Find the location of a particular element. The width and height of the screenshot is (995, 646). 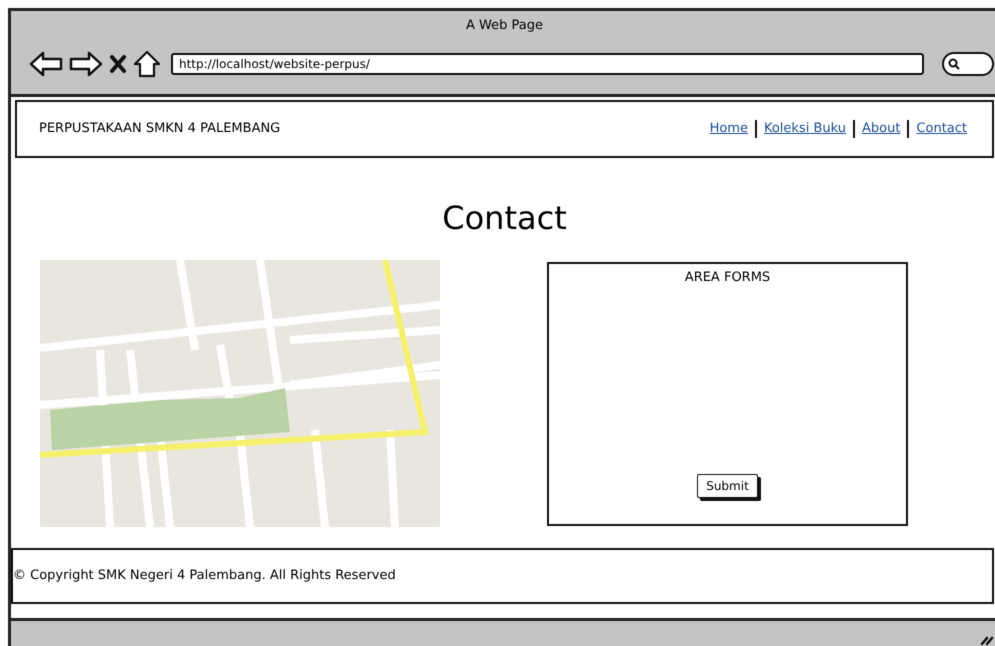

back-icon is located at coordinates (46, 64).